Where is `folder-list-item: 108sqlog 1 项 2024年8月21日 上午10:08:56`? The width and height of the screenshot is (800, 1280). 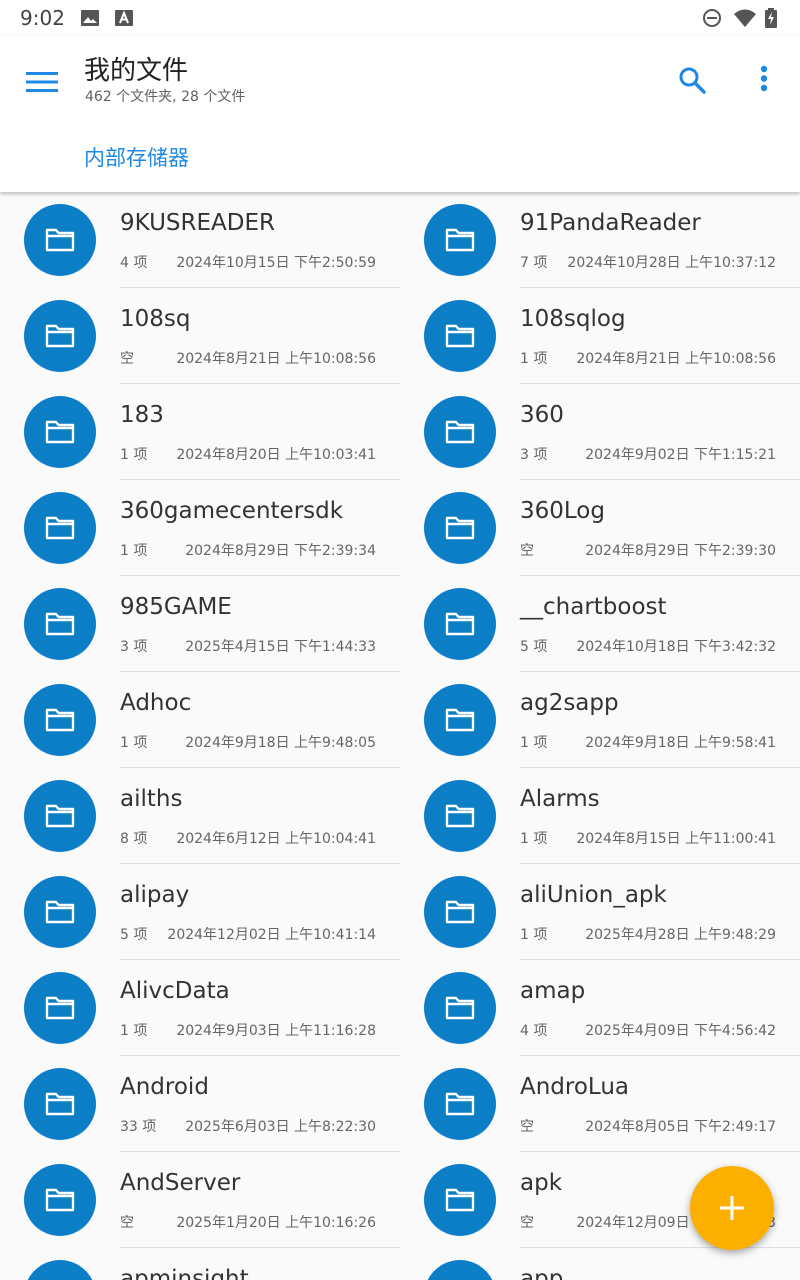 folder-list-item: 108sqlog 1 项 2024年8月21日 上午10:08:56 is located at coordinates (600, 336).